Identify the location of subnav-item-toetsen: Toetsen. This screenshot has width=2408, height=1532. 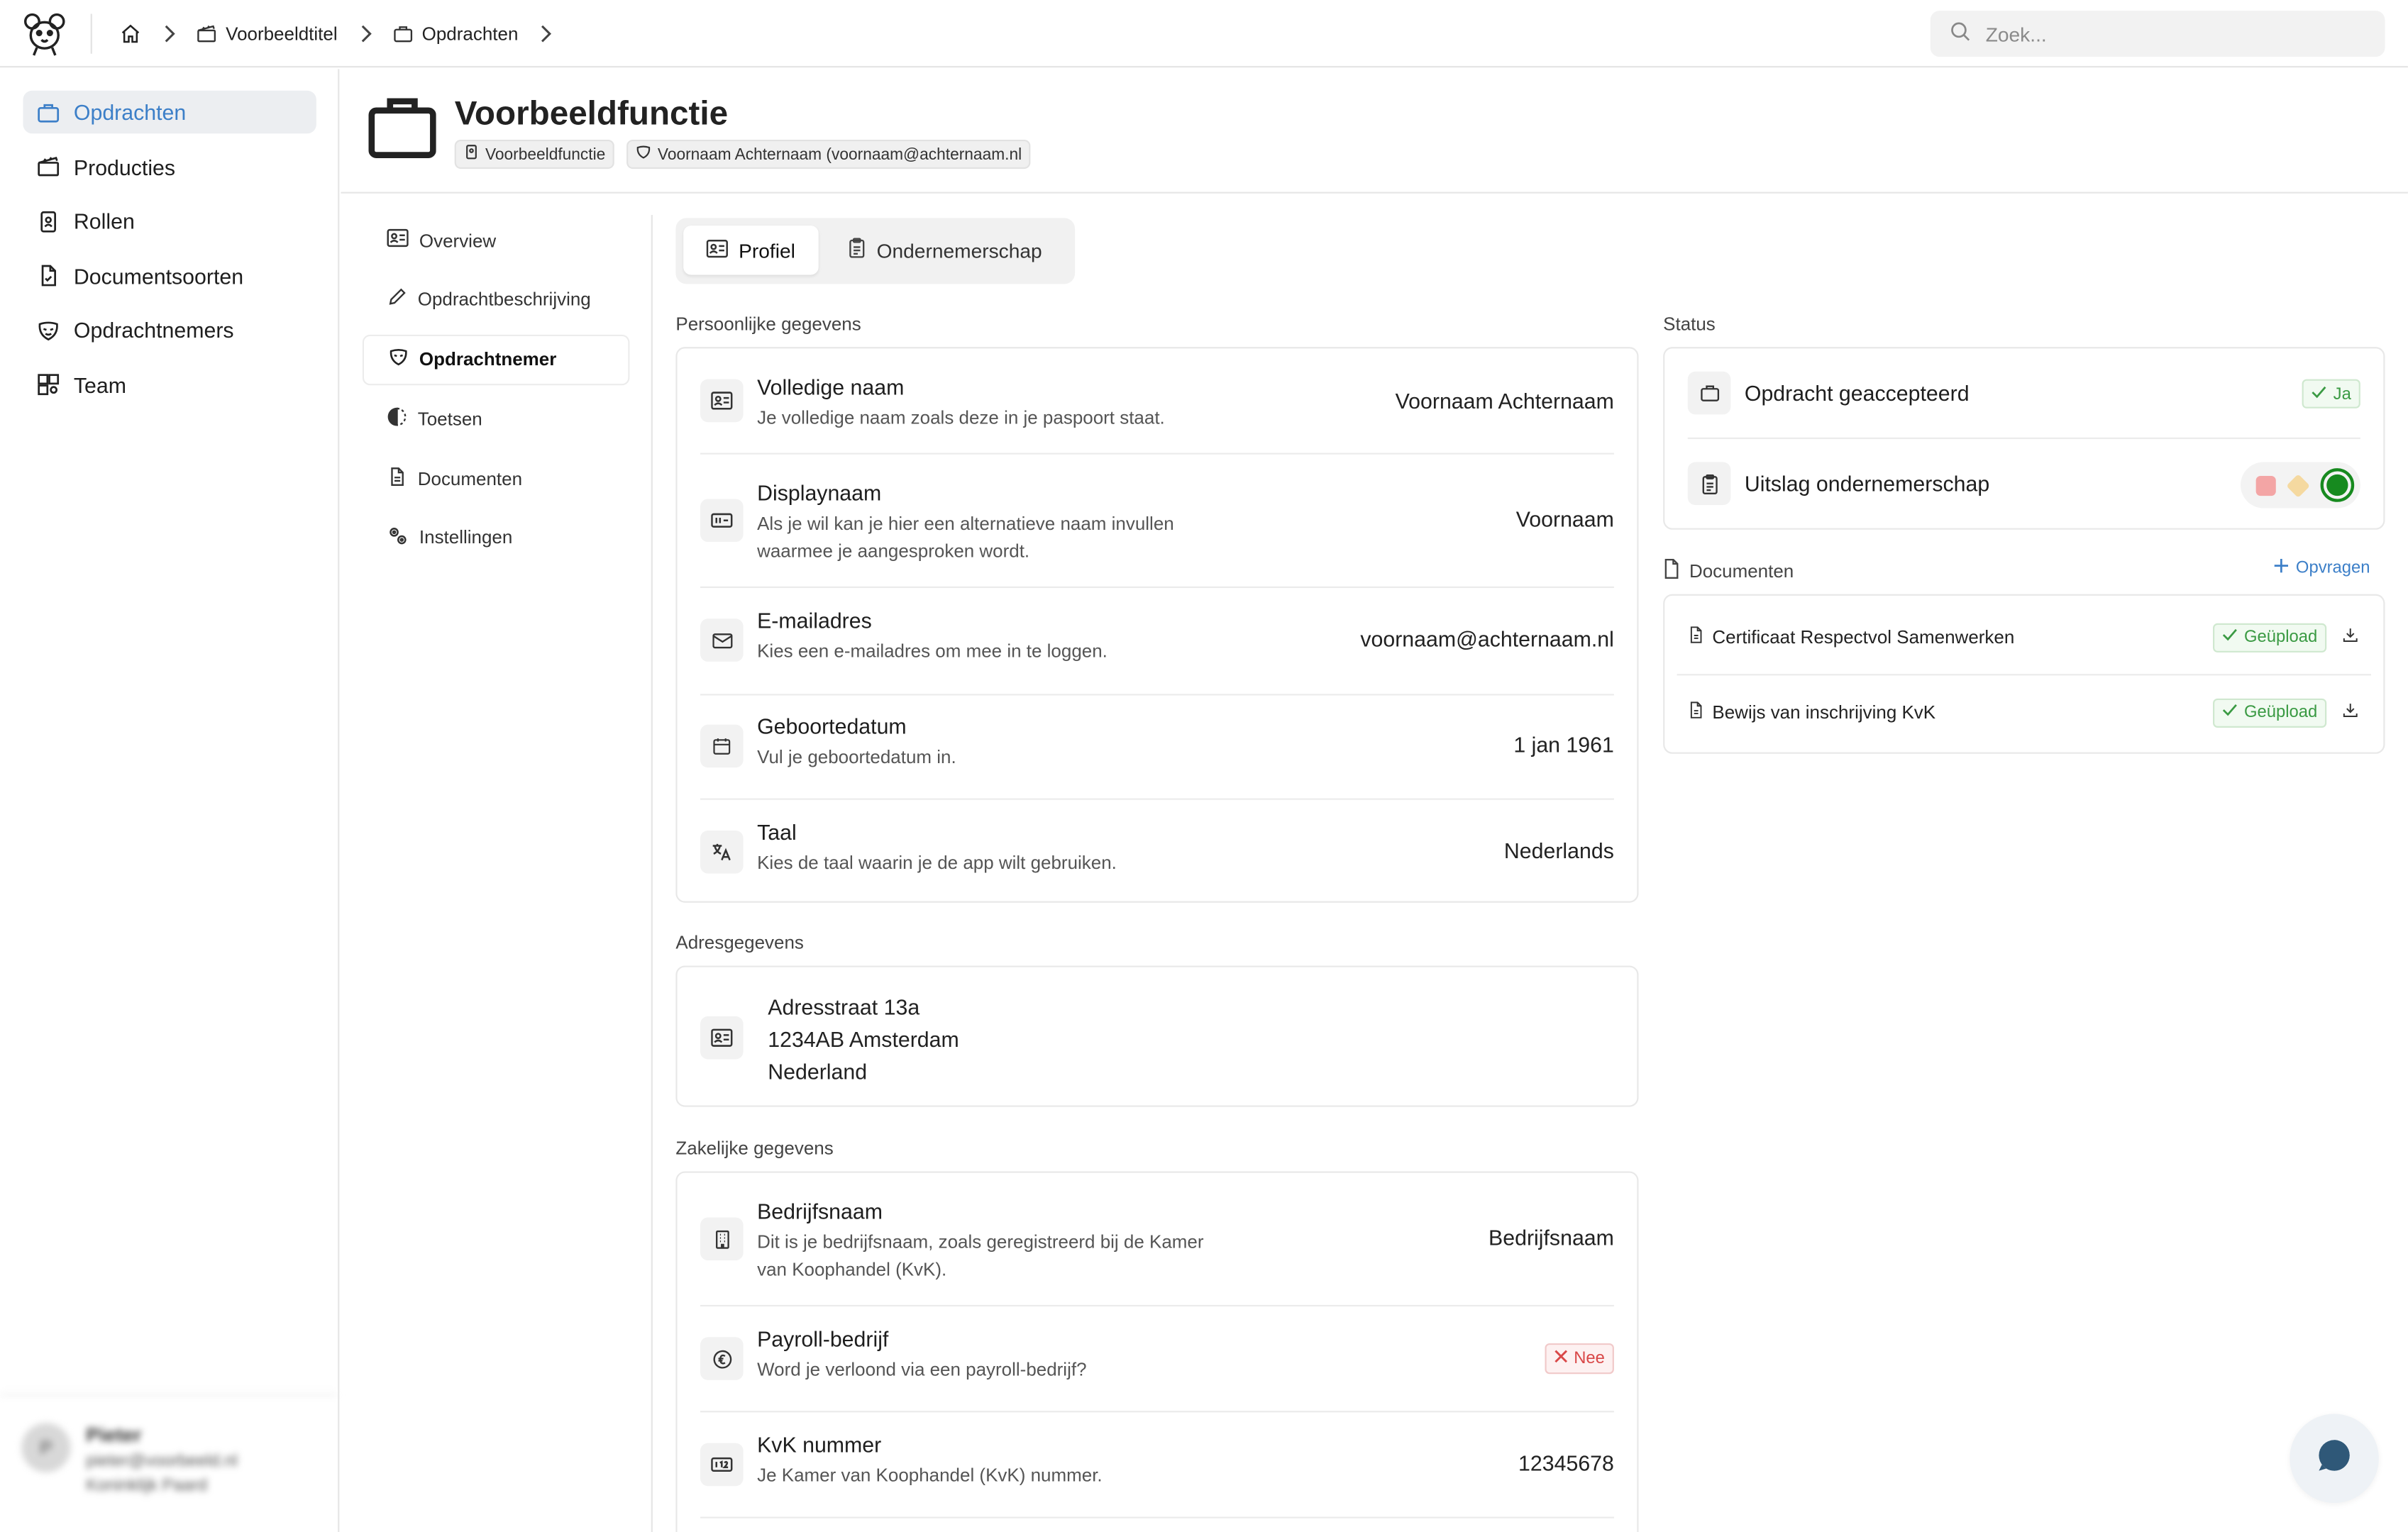
(496, 419).